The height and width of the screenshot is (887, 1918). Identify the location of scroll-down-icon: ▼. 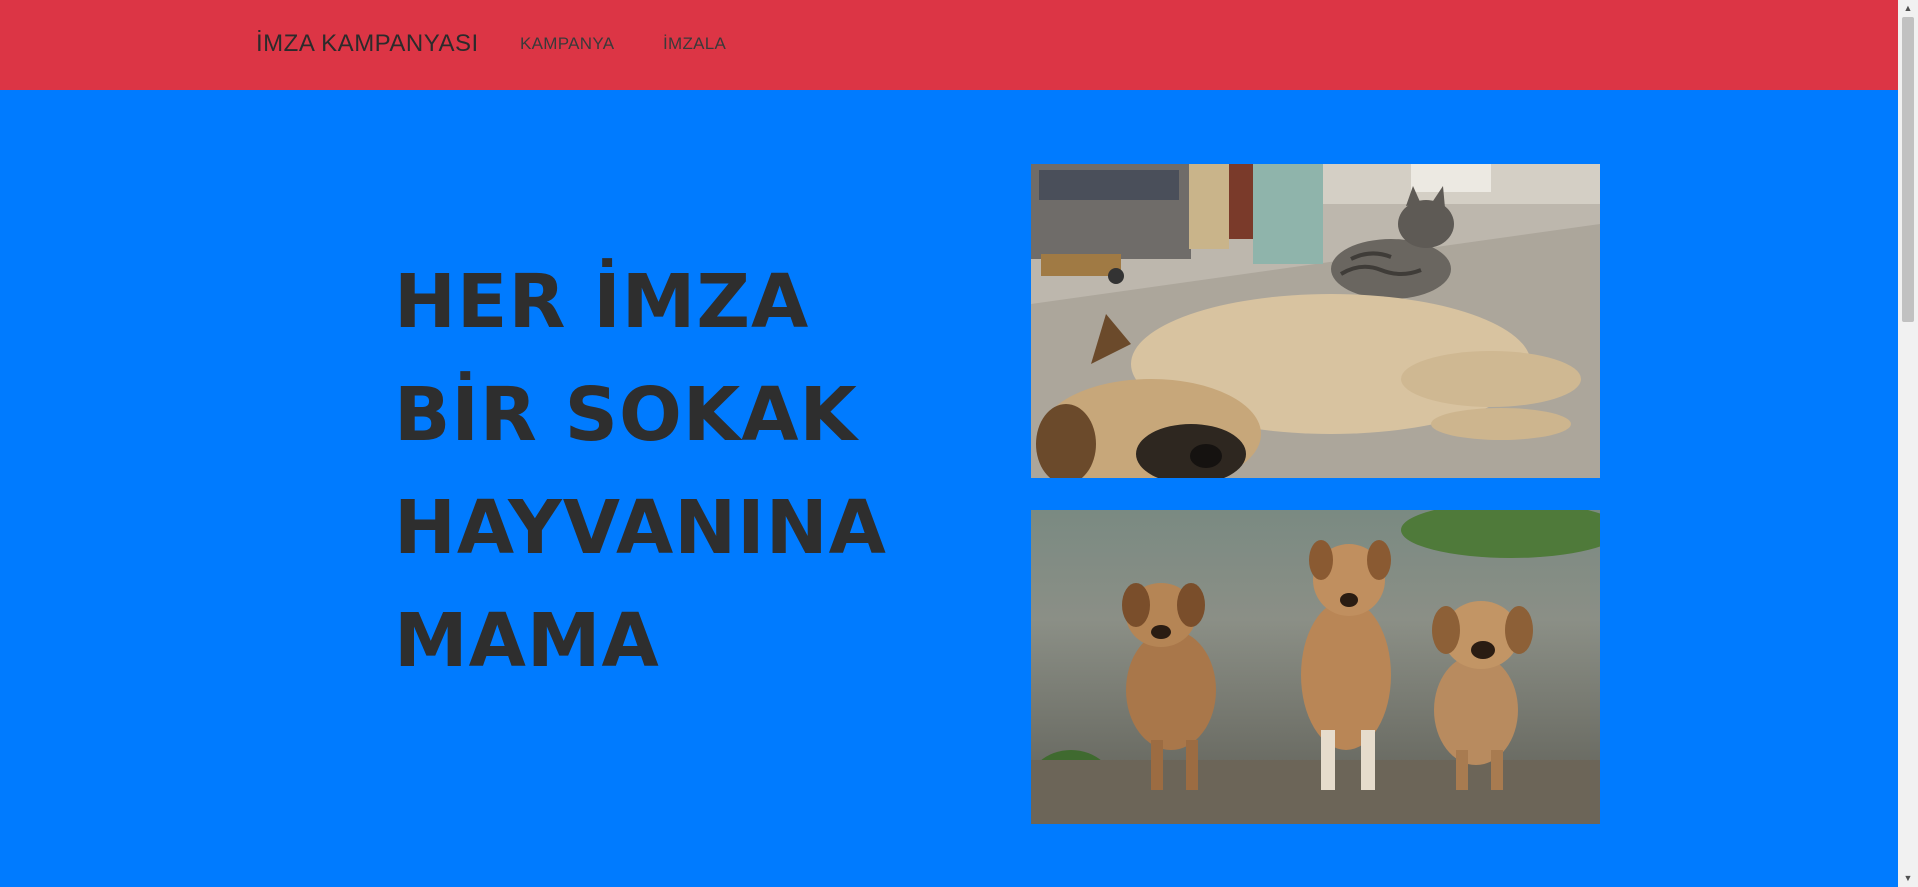
(1908, 878).